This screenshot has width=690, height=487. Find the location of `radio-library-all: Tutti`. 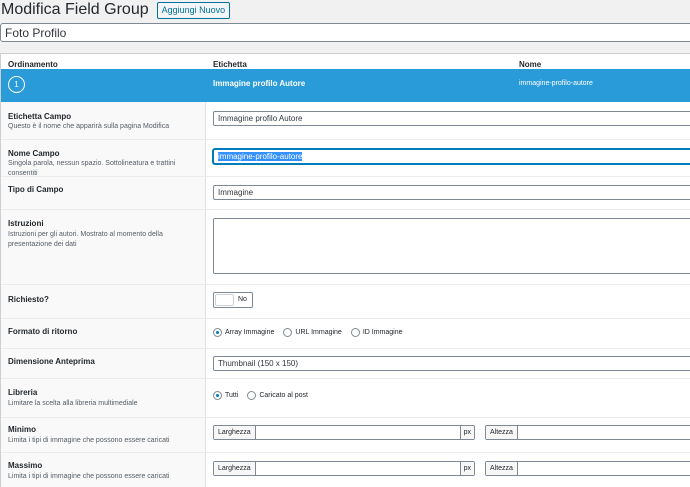

radio-library-all: Tutti is located at coordinates (225, 395).